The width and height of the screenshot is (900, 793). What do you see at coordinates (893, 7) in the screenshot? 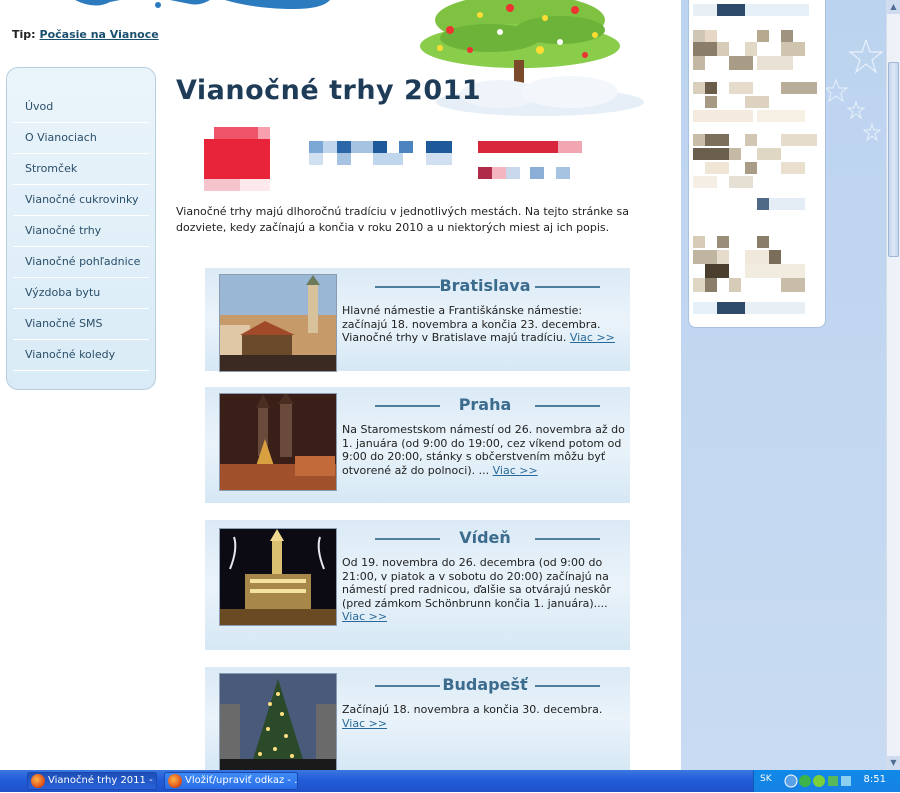
I see `scroll-up-arrow-icon: ▲` at bounding box center [893, 7].